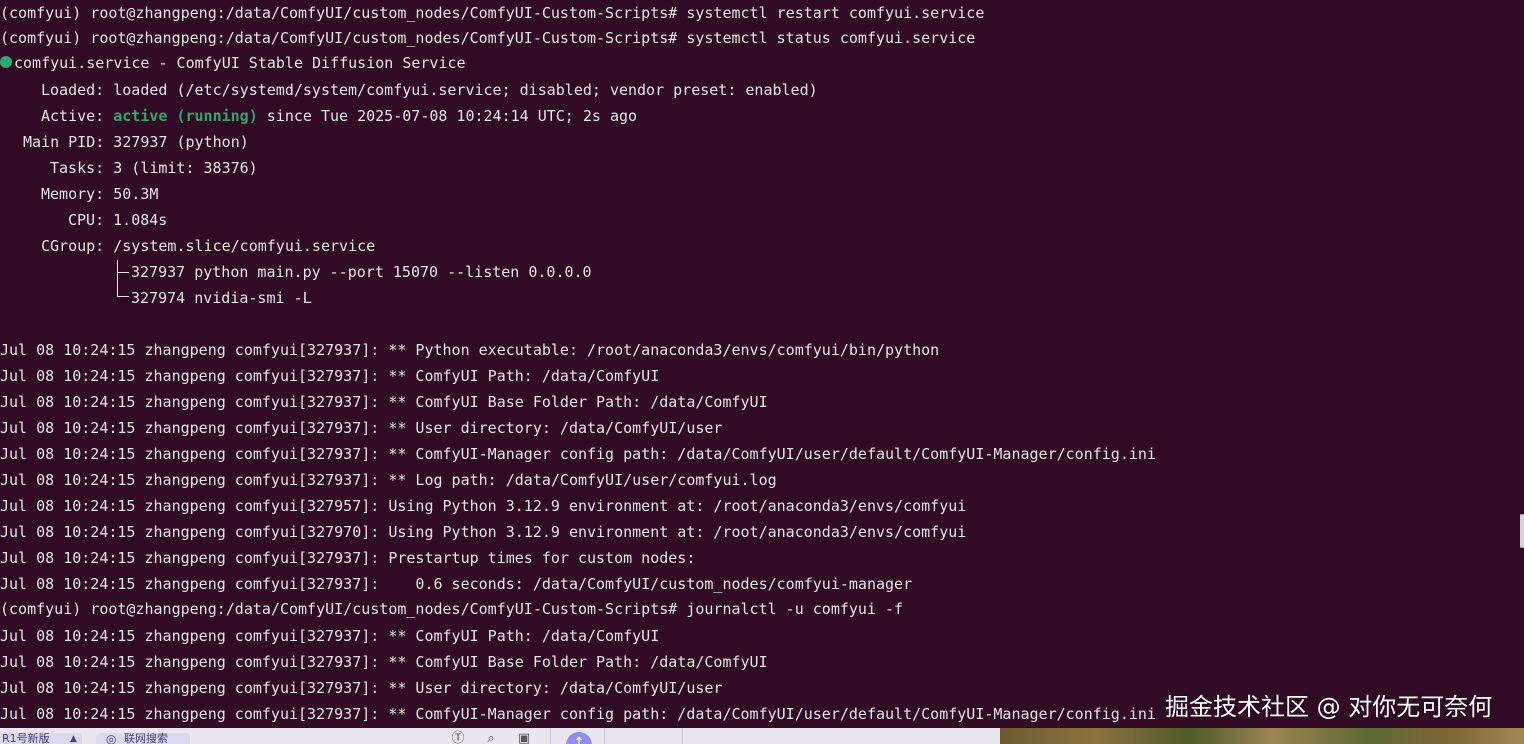  I want to click on service-main-pid: Main PID: 327937 (python), so click(136, 142).